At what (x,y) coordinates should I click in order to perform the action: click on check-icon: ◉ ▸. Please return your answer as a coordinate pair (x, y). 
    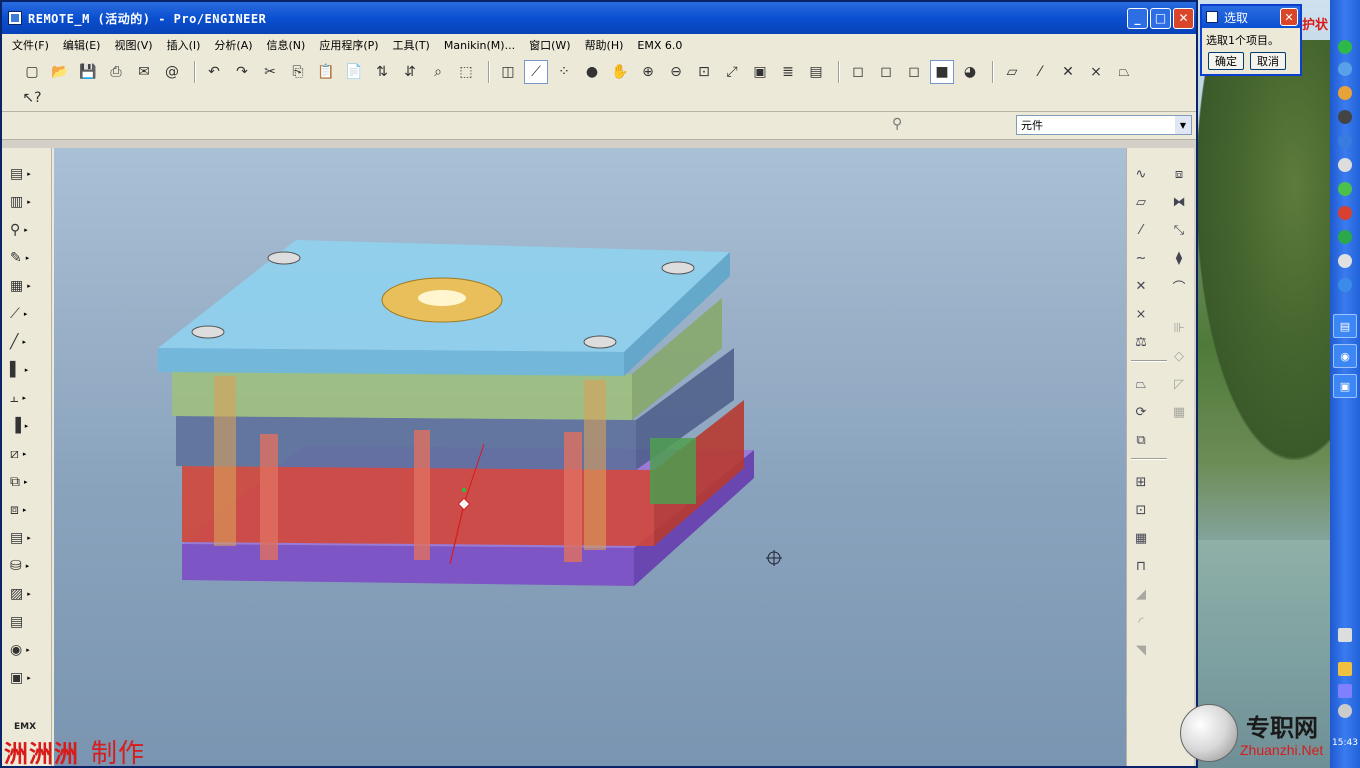
    Looking at the image, I should click on (26, 650).